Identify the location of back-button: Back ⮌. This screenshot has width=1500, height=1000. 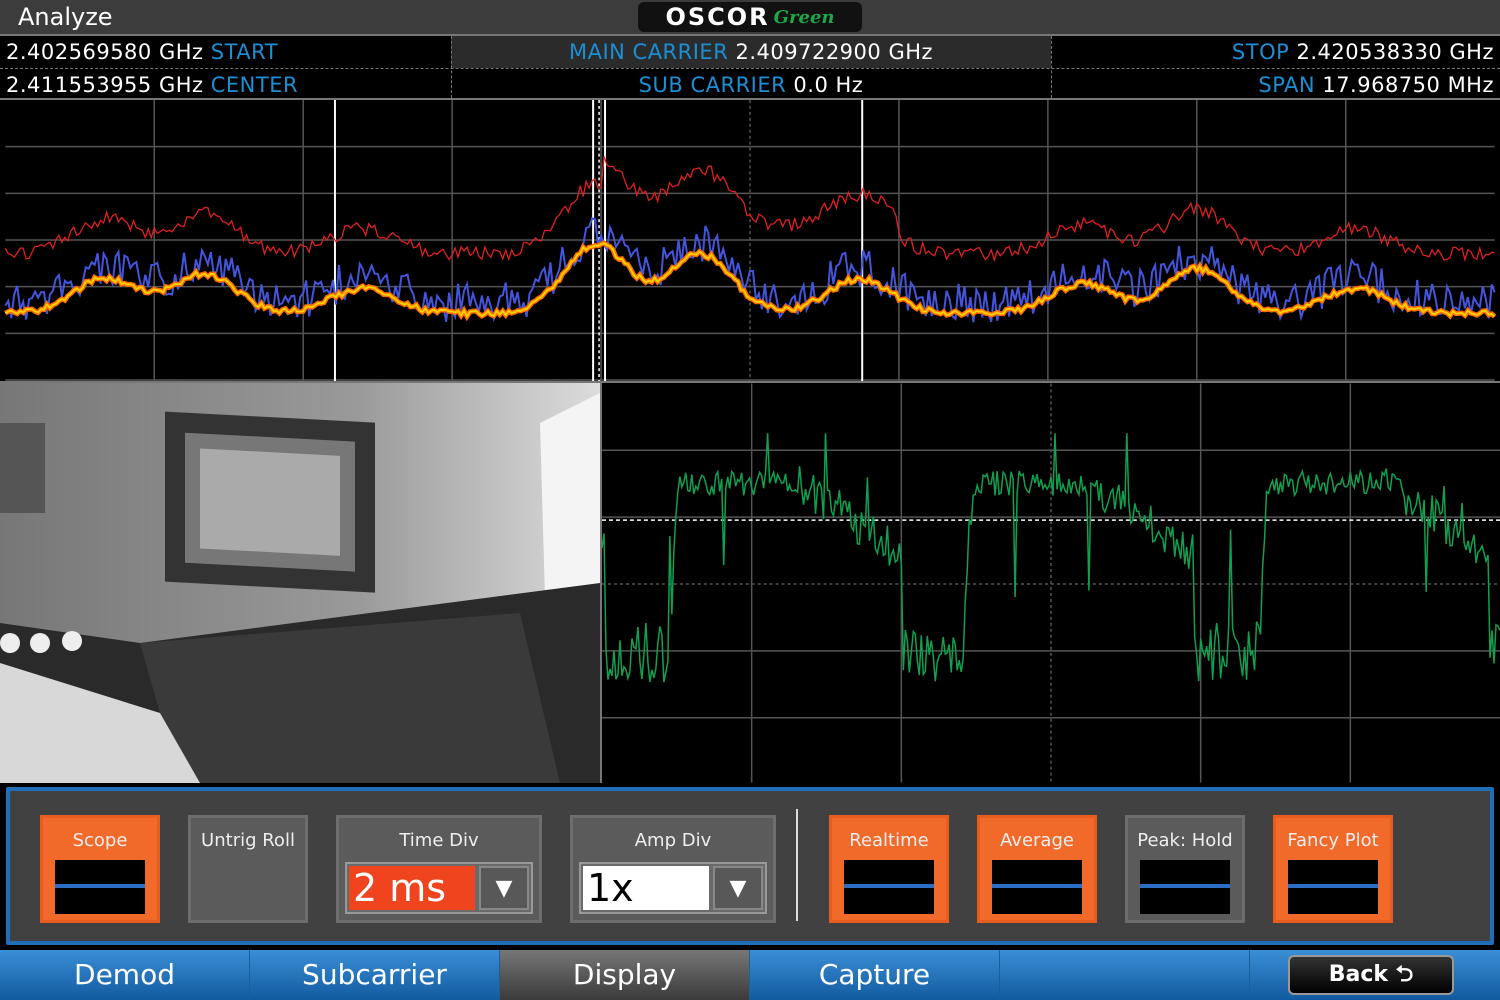
(1371, 975).